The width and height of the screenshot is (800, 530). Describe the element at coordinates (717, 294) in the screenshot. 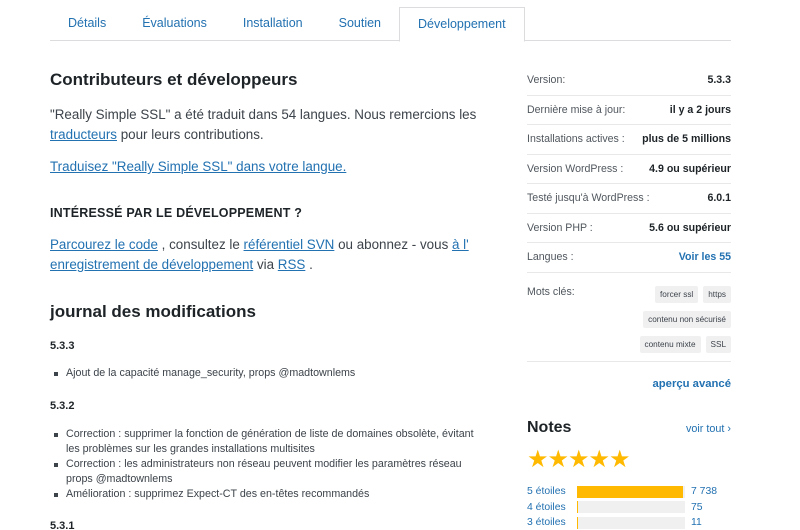

I see `tag-https: https` at that location.